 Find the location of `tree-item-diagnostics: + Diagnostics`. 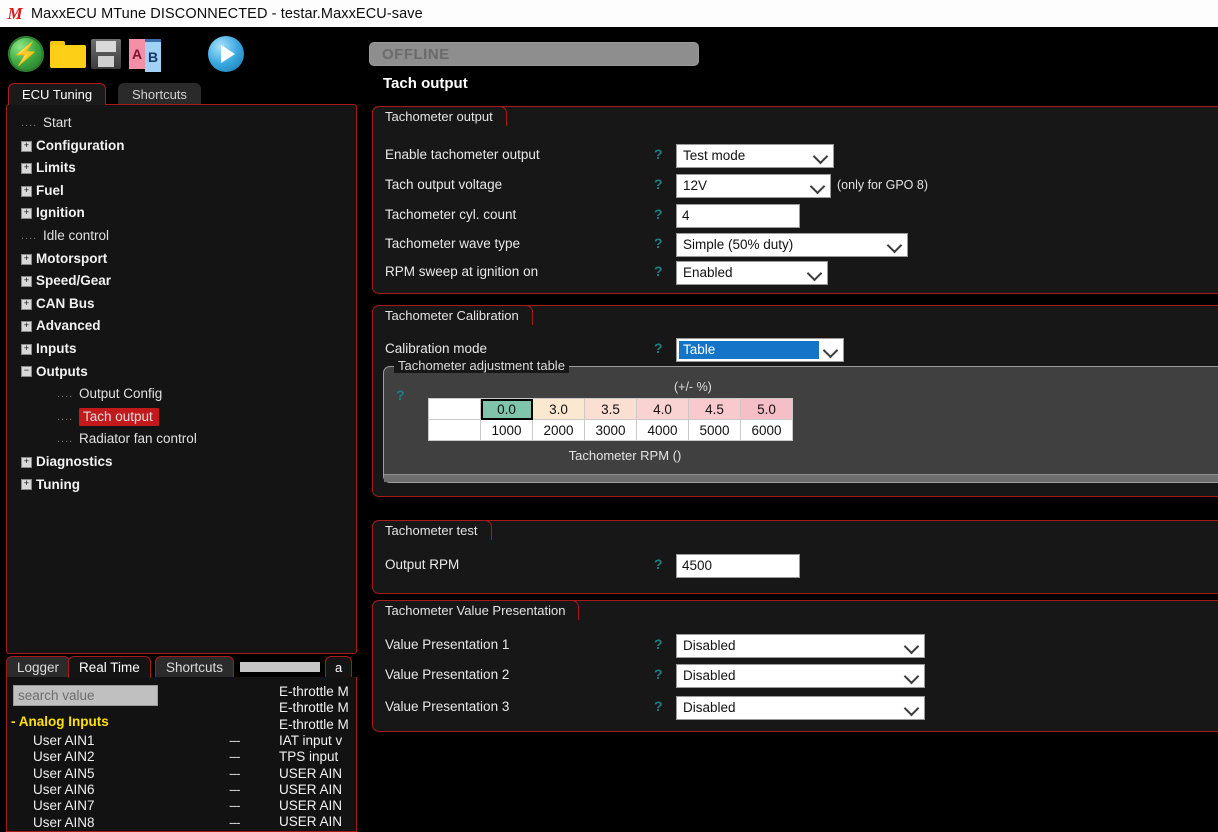

tree-item-diagnostics: + Diagnostics is located at coordinates (181, 462).